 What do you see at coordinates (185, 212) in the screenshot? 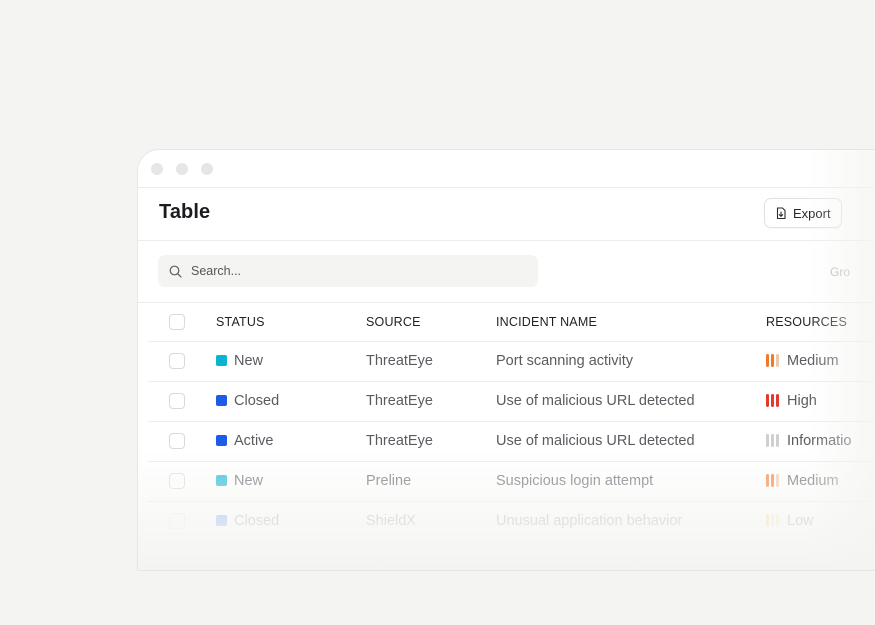
I see `page-title: Table` at bounding box center [185, 212].